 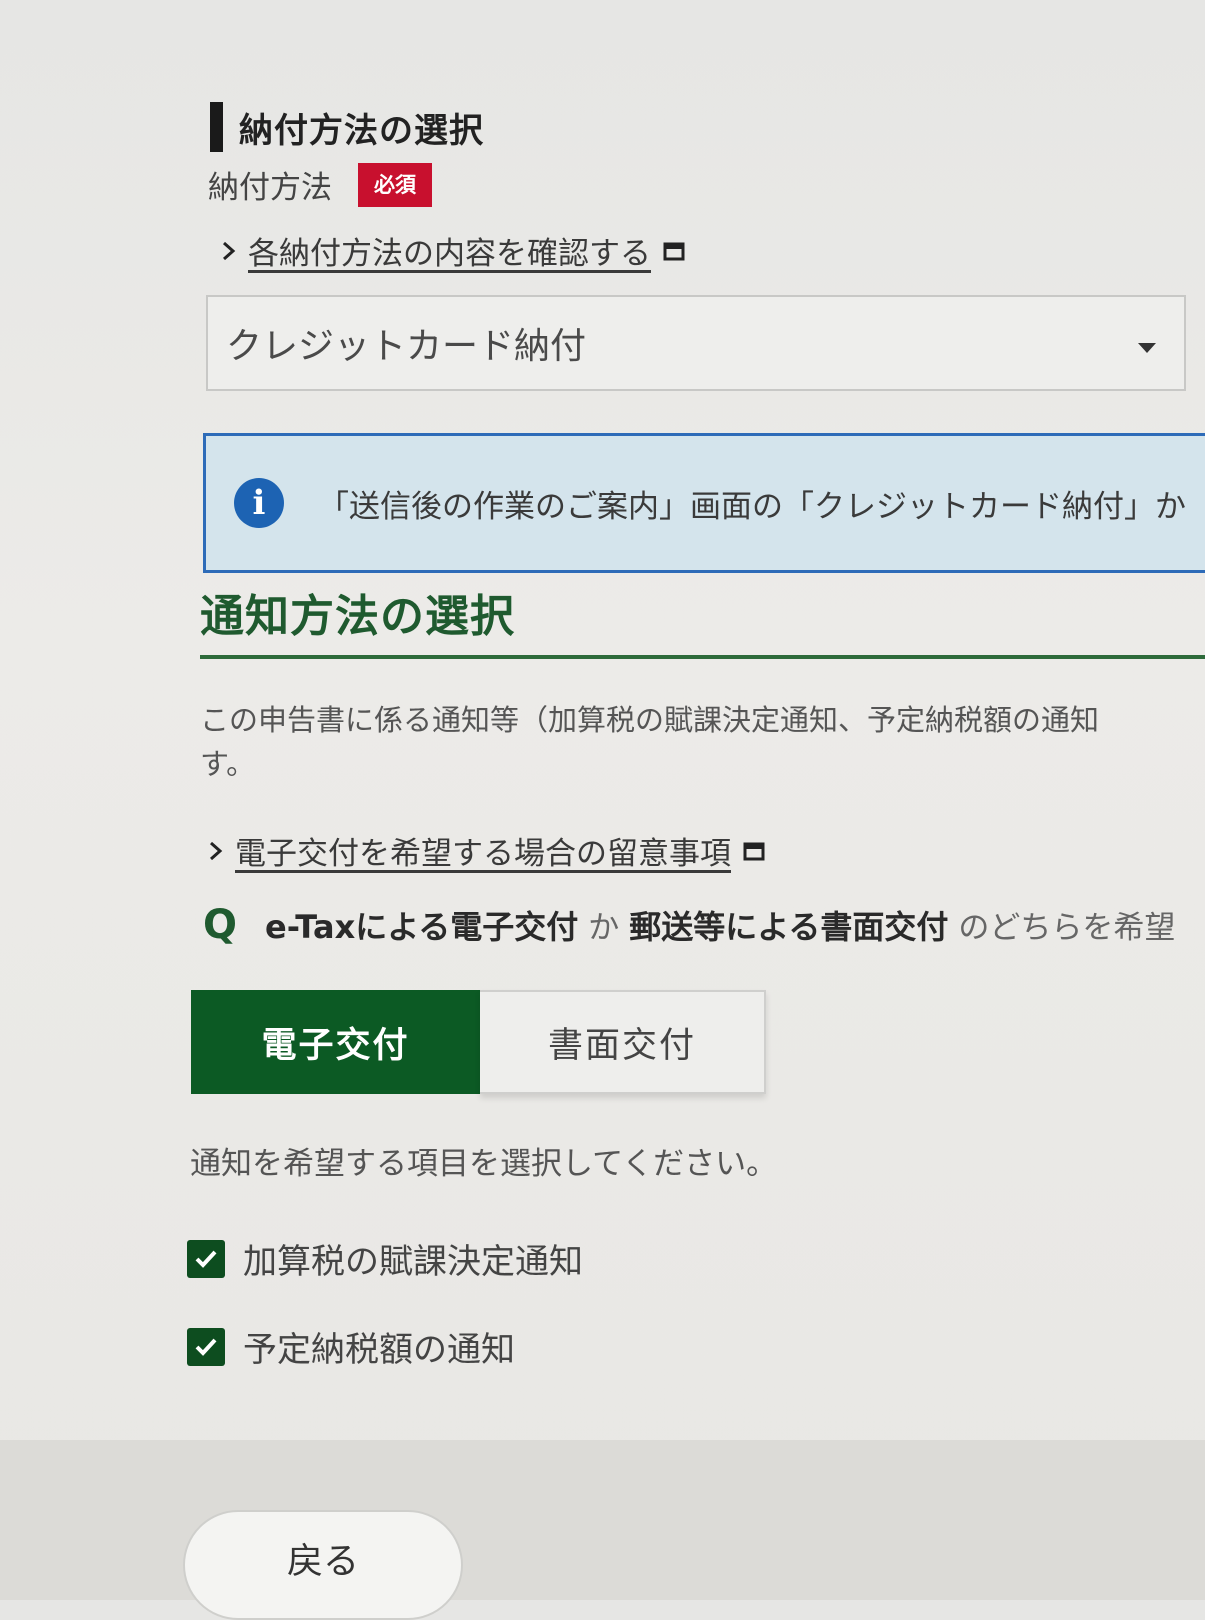 I want to click on payment-details-link: 各納付方法の内容を確認する, so click(x=451, y=250).